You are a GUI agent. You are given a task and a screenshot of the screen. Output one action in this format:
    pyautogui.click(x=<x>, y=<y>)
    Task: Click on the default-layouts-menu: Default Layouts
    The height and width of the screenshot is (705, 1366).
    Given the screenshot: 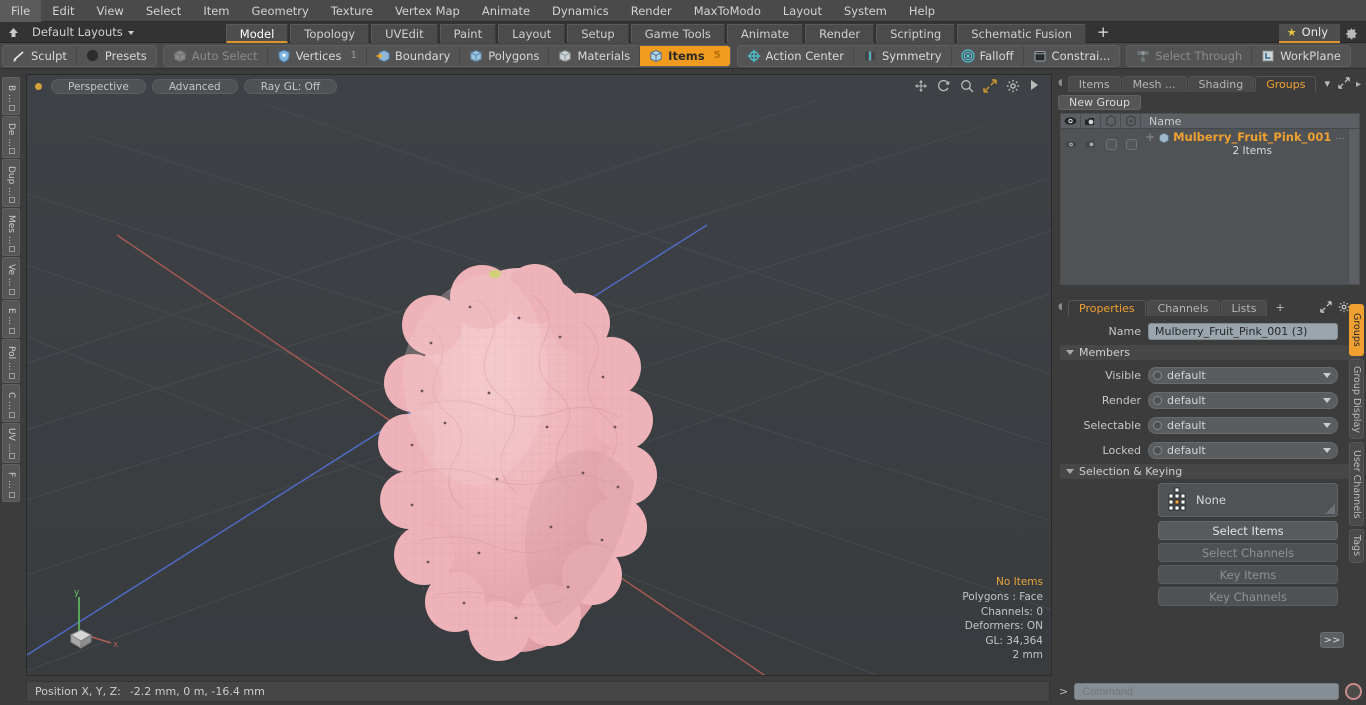 What is the action you would take?
    pyautogui.click(x=80, y=32)
    